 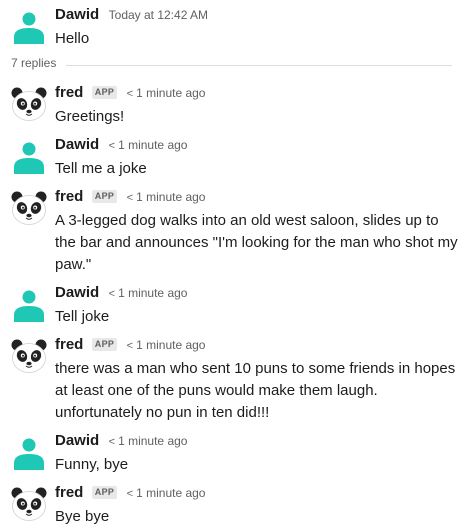 What do you see at coordinates (82, 316) in the screenshot?
I see `message-text: Tell joke` at bounding box center [82, 316].